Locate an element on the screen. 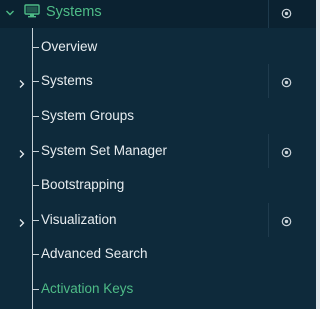  nav-item-label: Advanced Search is located at coordinates (94, 253).